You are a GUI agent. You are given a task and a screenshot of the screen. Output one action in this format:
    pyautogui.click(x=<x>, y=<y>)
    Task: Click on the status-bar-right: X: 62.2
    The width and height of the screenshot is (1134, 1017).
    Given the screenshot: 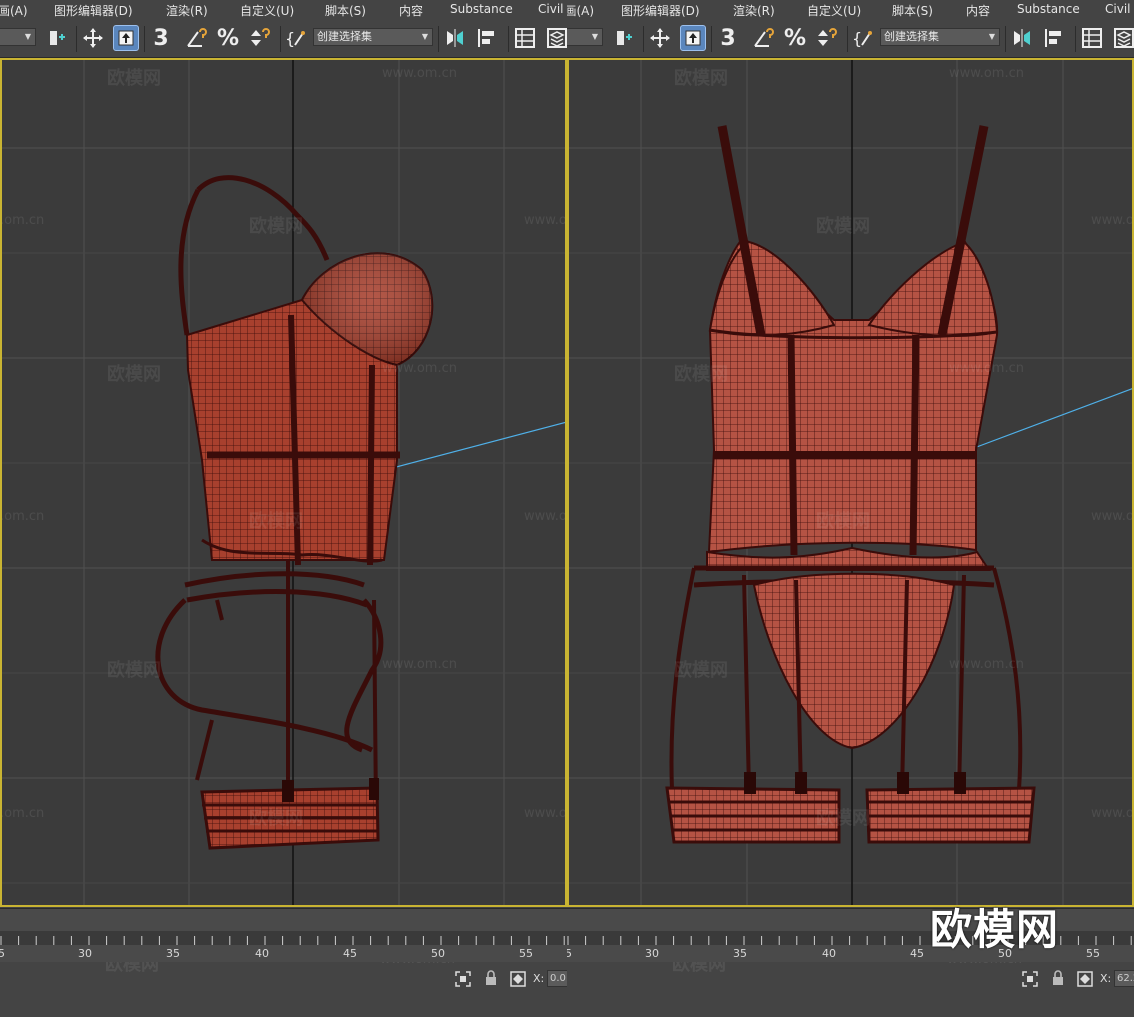 What is the action you would take?
    pyautogui.click(x=850, y=989)
    